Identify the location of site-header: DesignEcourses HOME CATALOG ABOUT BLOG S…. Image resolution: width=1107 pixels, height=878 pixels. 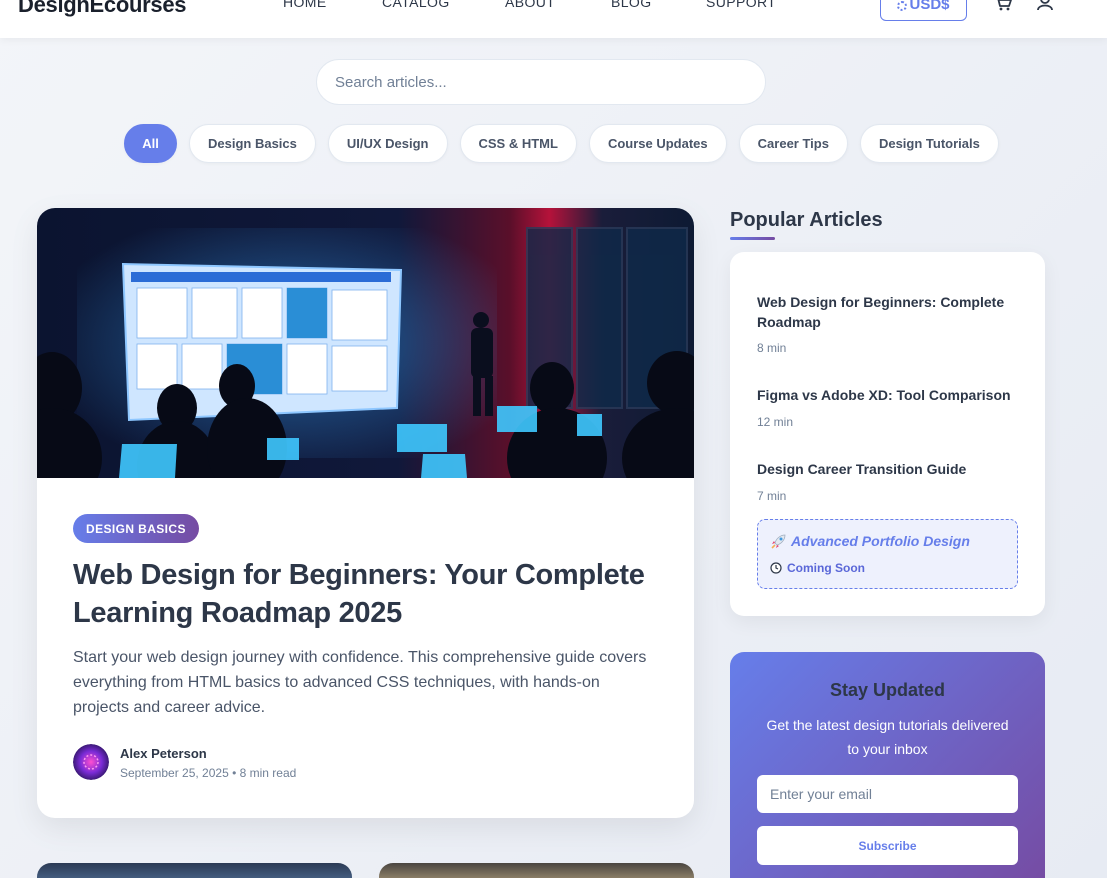
(553, 19).